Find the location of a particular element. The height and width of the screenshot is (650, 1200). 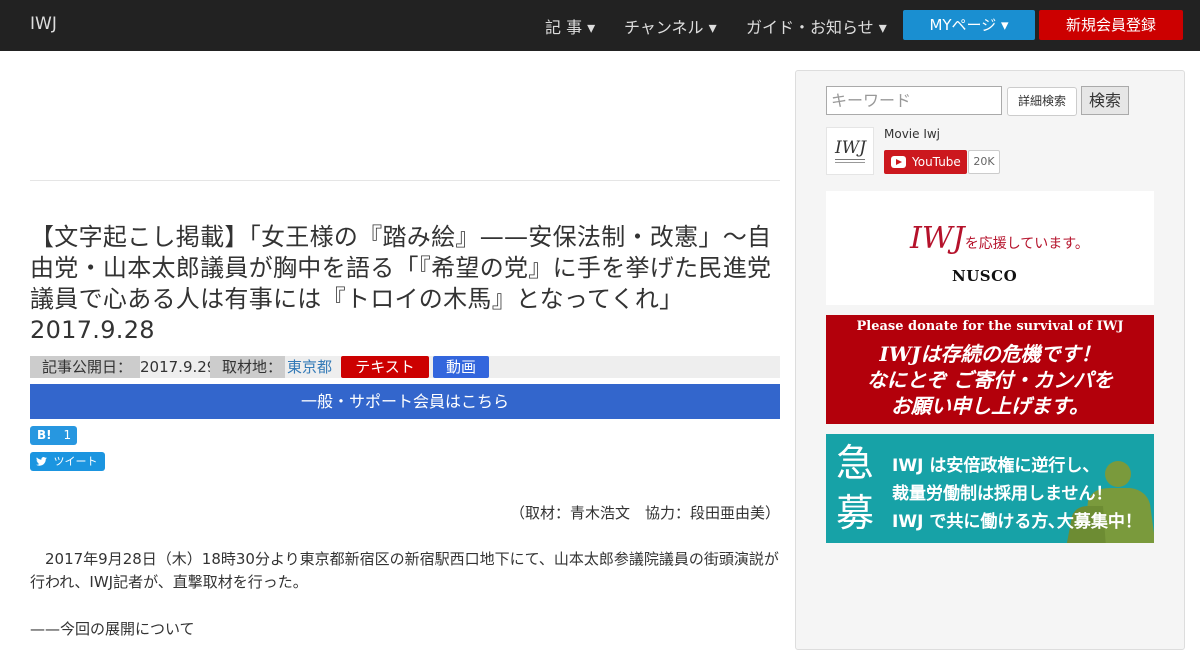

tag-video: 動画 is located at coordinates (461, 367).